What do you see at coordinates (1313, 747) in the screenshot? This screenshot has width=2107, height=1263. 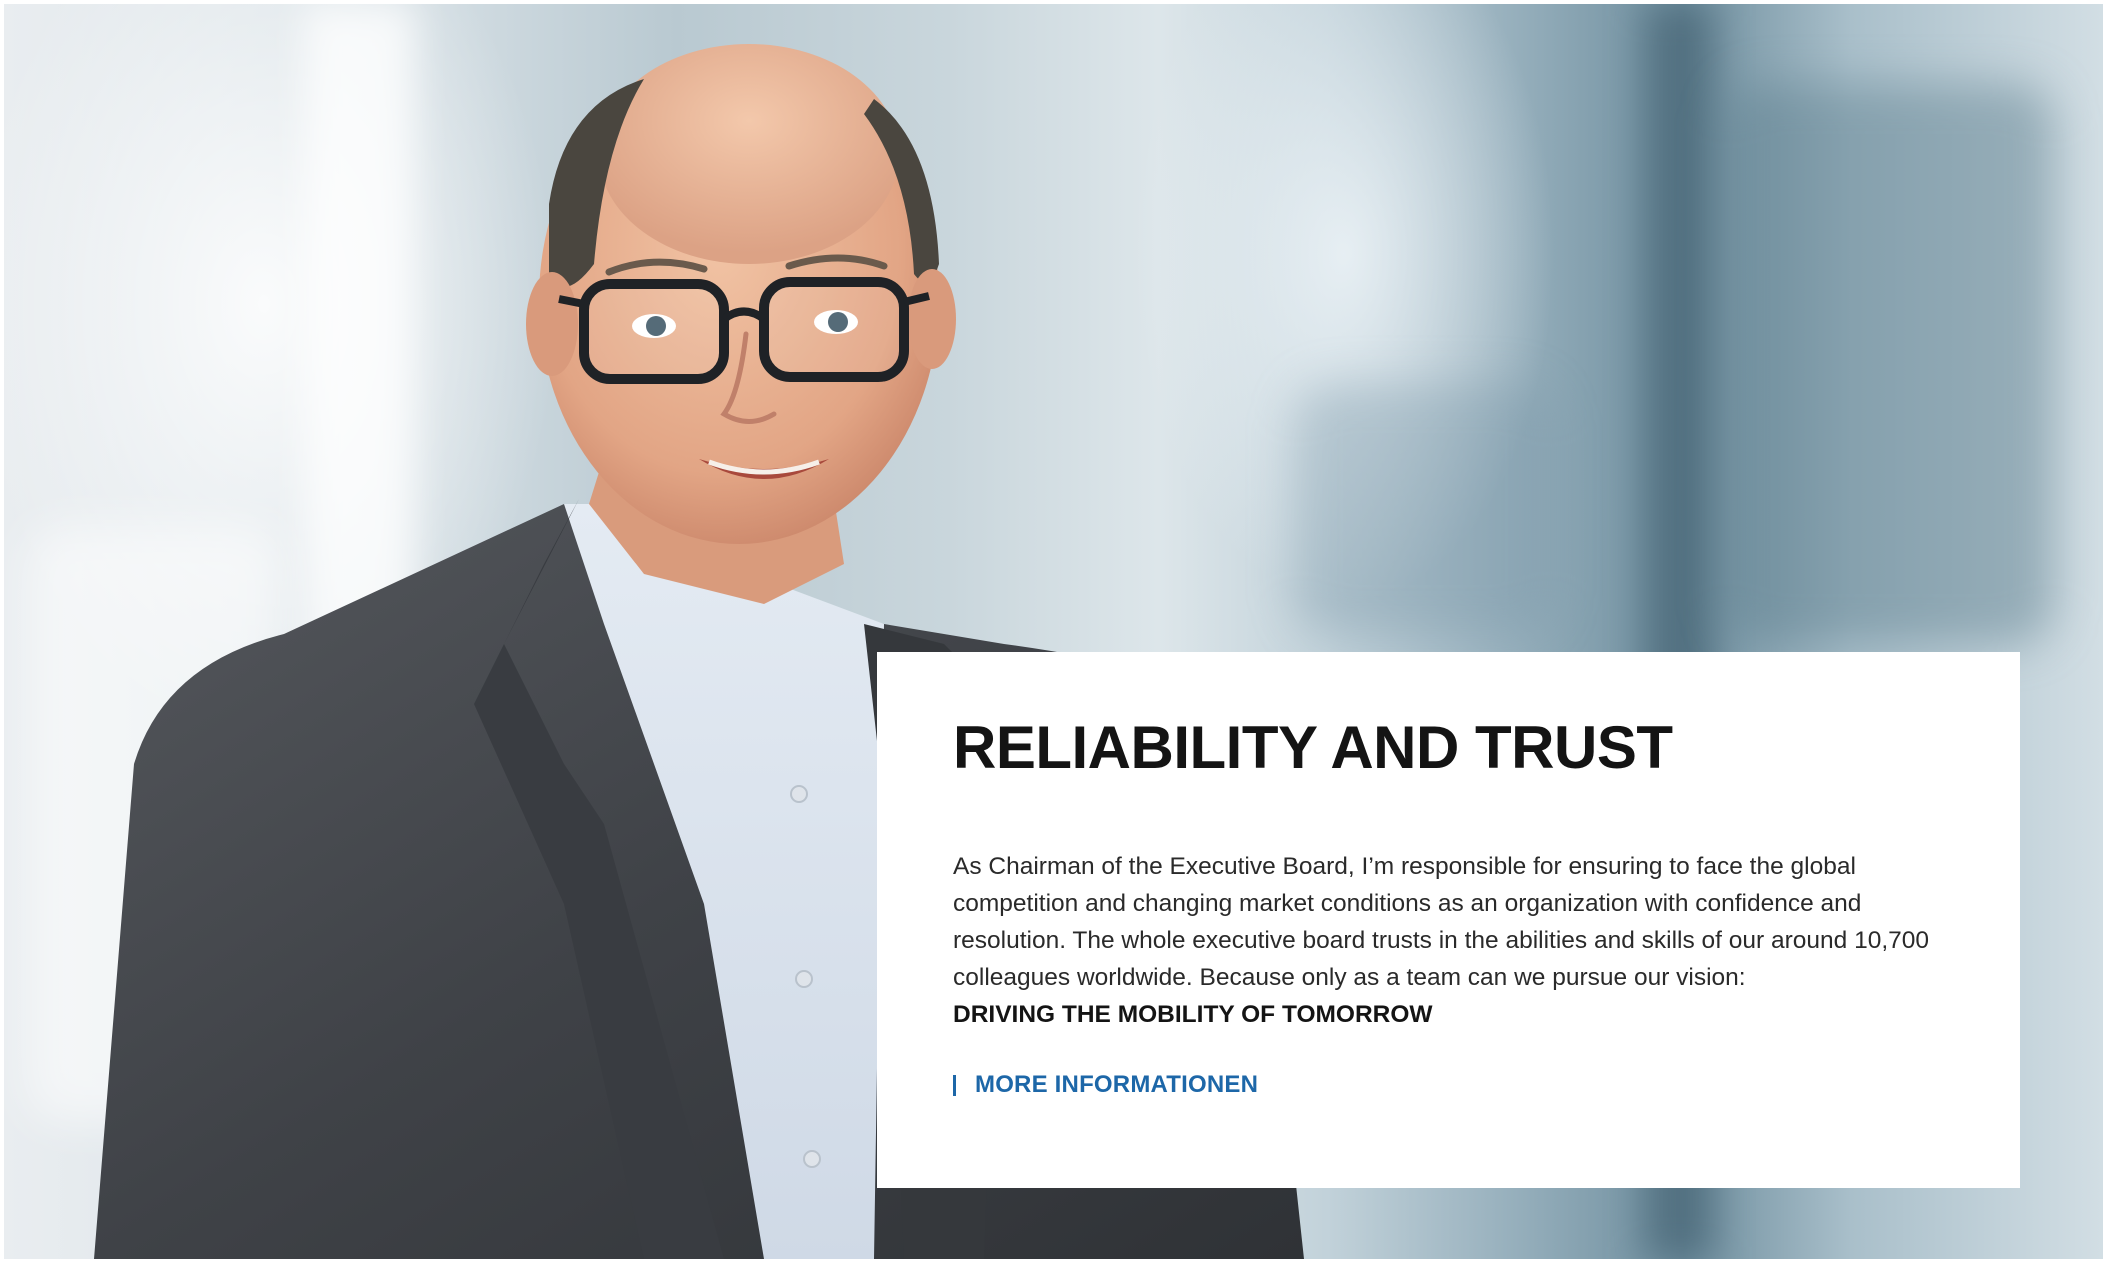 I see `card-title: RELIABILITY AND TRUST` at bounding box center [1313, 747].